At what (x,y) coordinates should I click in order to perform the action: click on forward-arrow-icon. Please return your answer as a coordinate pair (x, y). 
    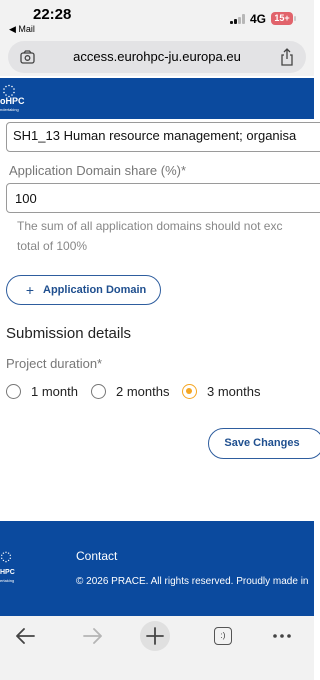
    Looking at the image, I should click on (92, 636).